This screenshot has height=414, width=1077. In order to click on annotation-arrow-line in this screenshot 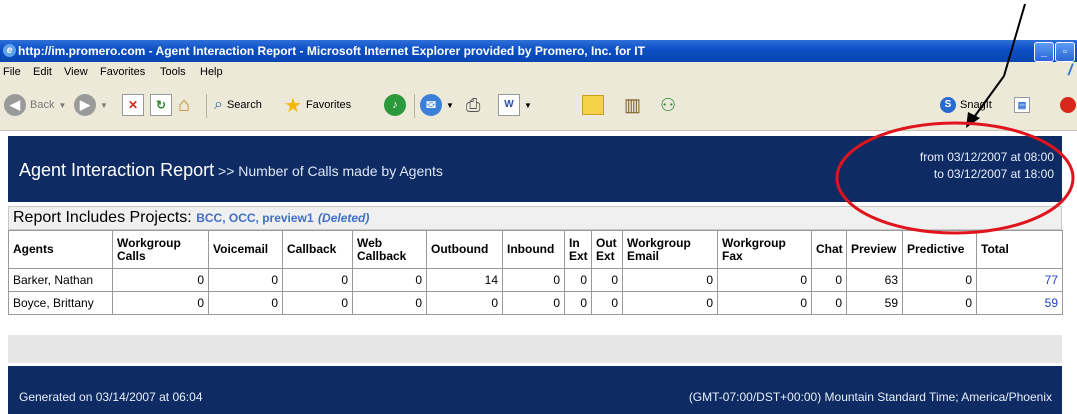, I will do `click(1014, 40)`.